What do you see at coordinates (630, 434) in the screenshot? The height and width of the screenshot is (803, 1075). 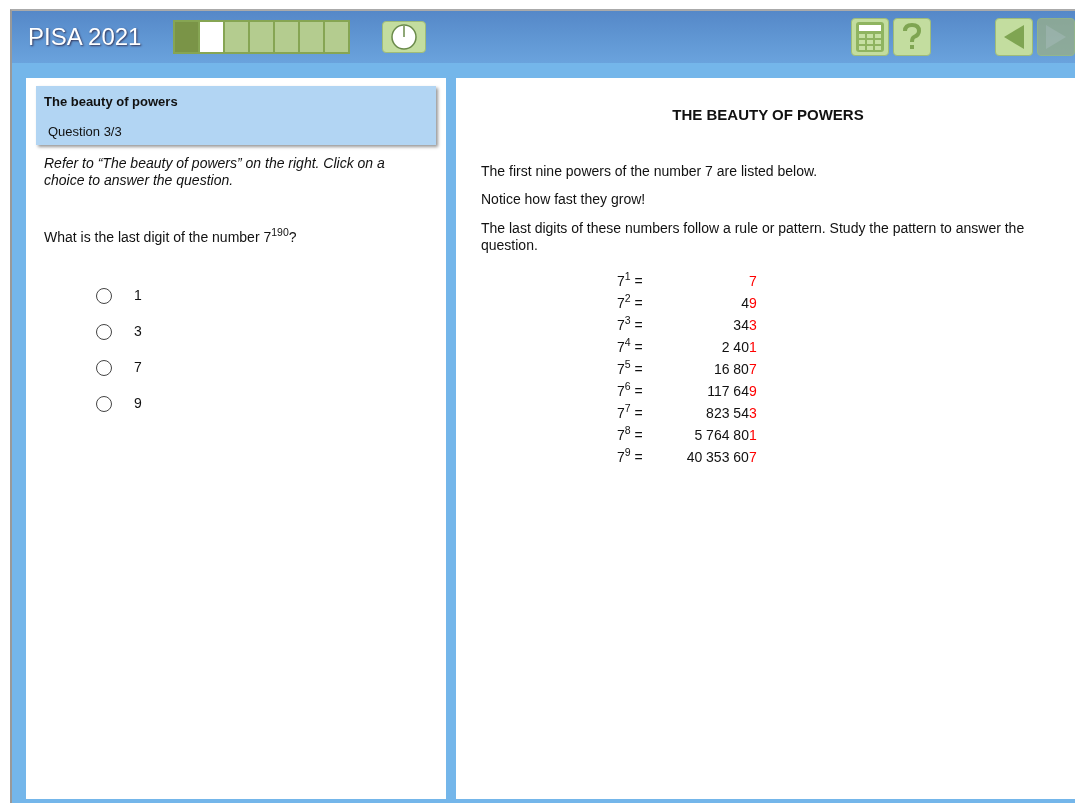 I see `power-expression: 7$^{8}$ =` at bounding box center [630, 434].